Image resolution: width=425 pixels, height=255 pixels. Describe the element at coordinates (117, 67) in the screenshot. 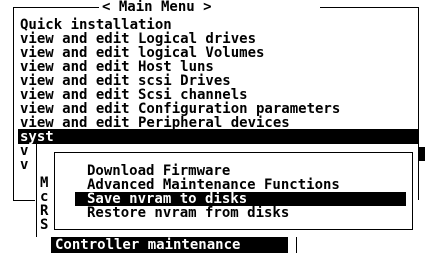

I see `menu-item-host-luns: view and edit Host luns` at that location.